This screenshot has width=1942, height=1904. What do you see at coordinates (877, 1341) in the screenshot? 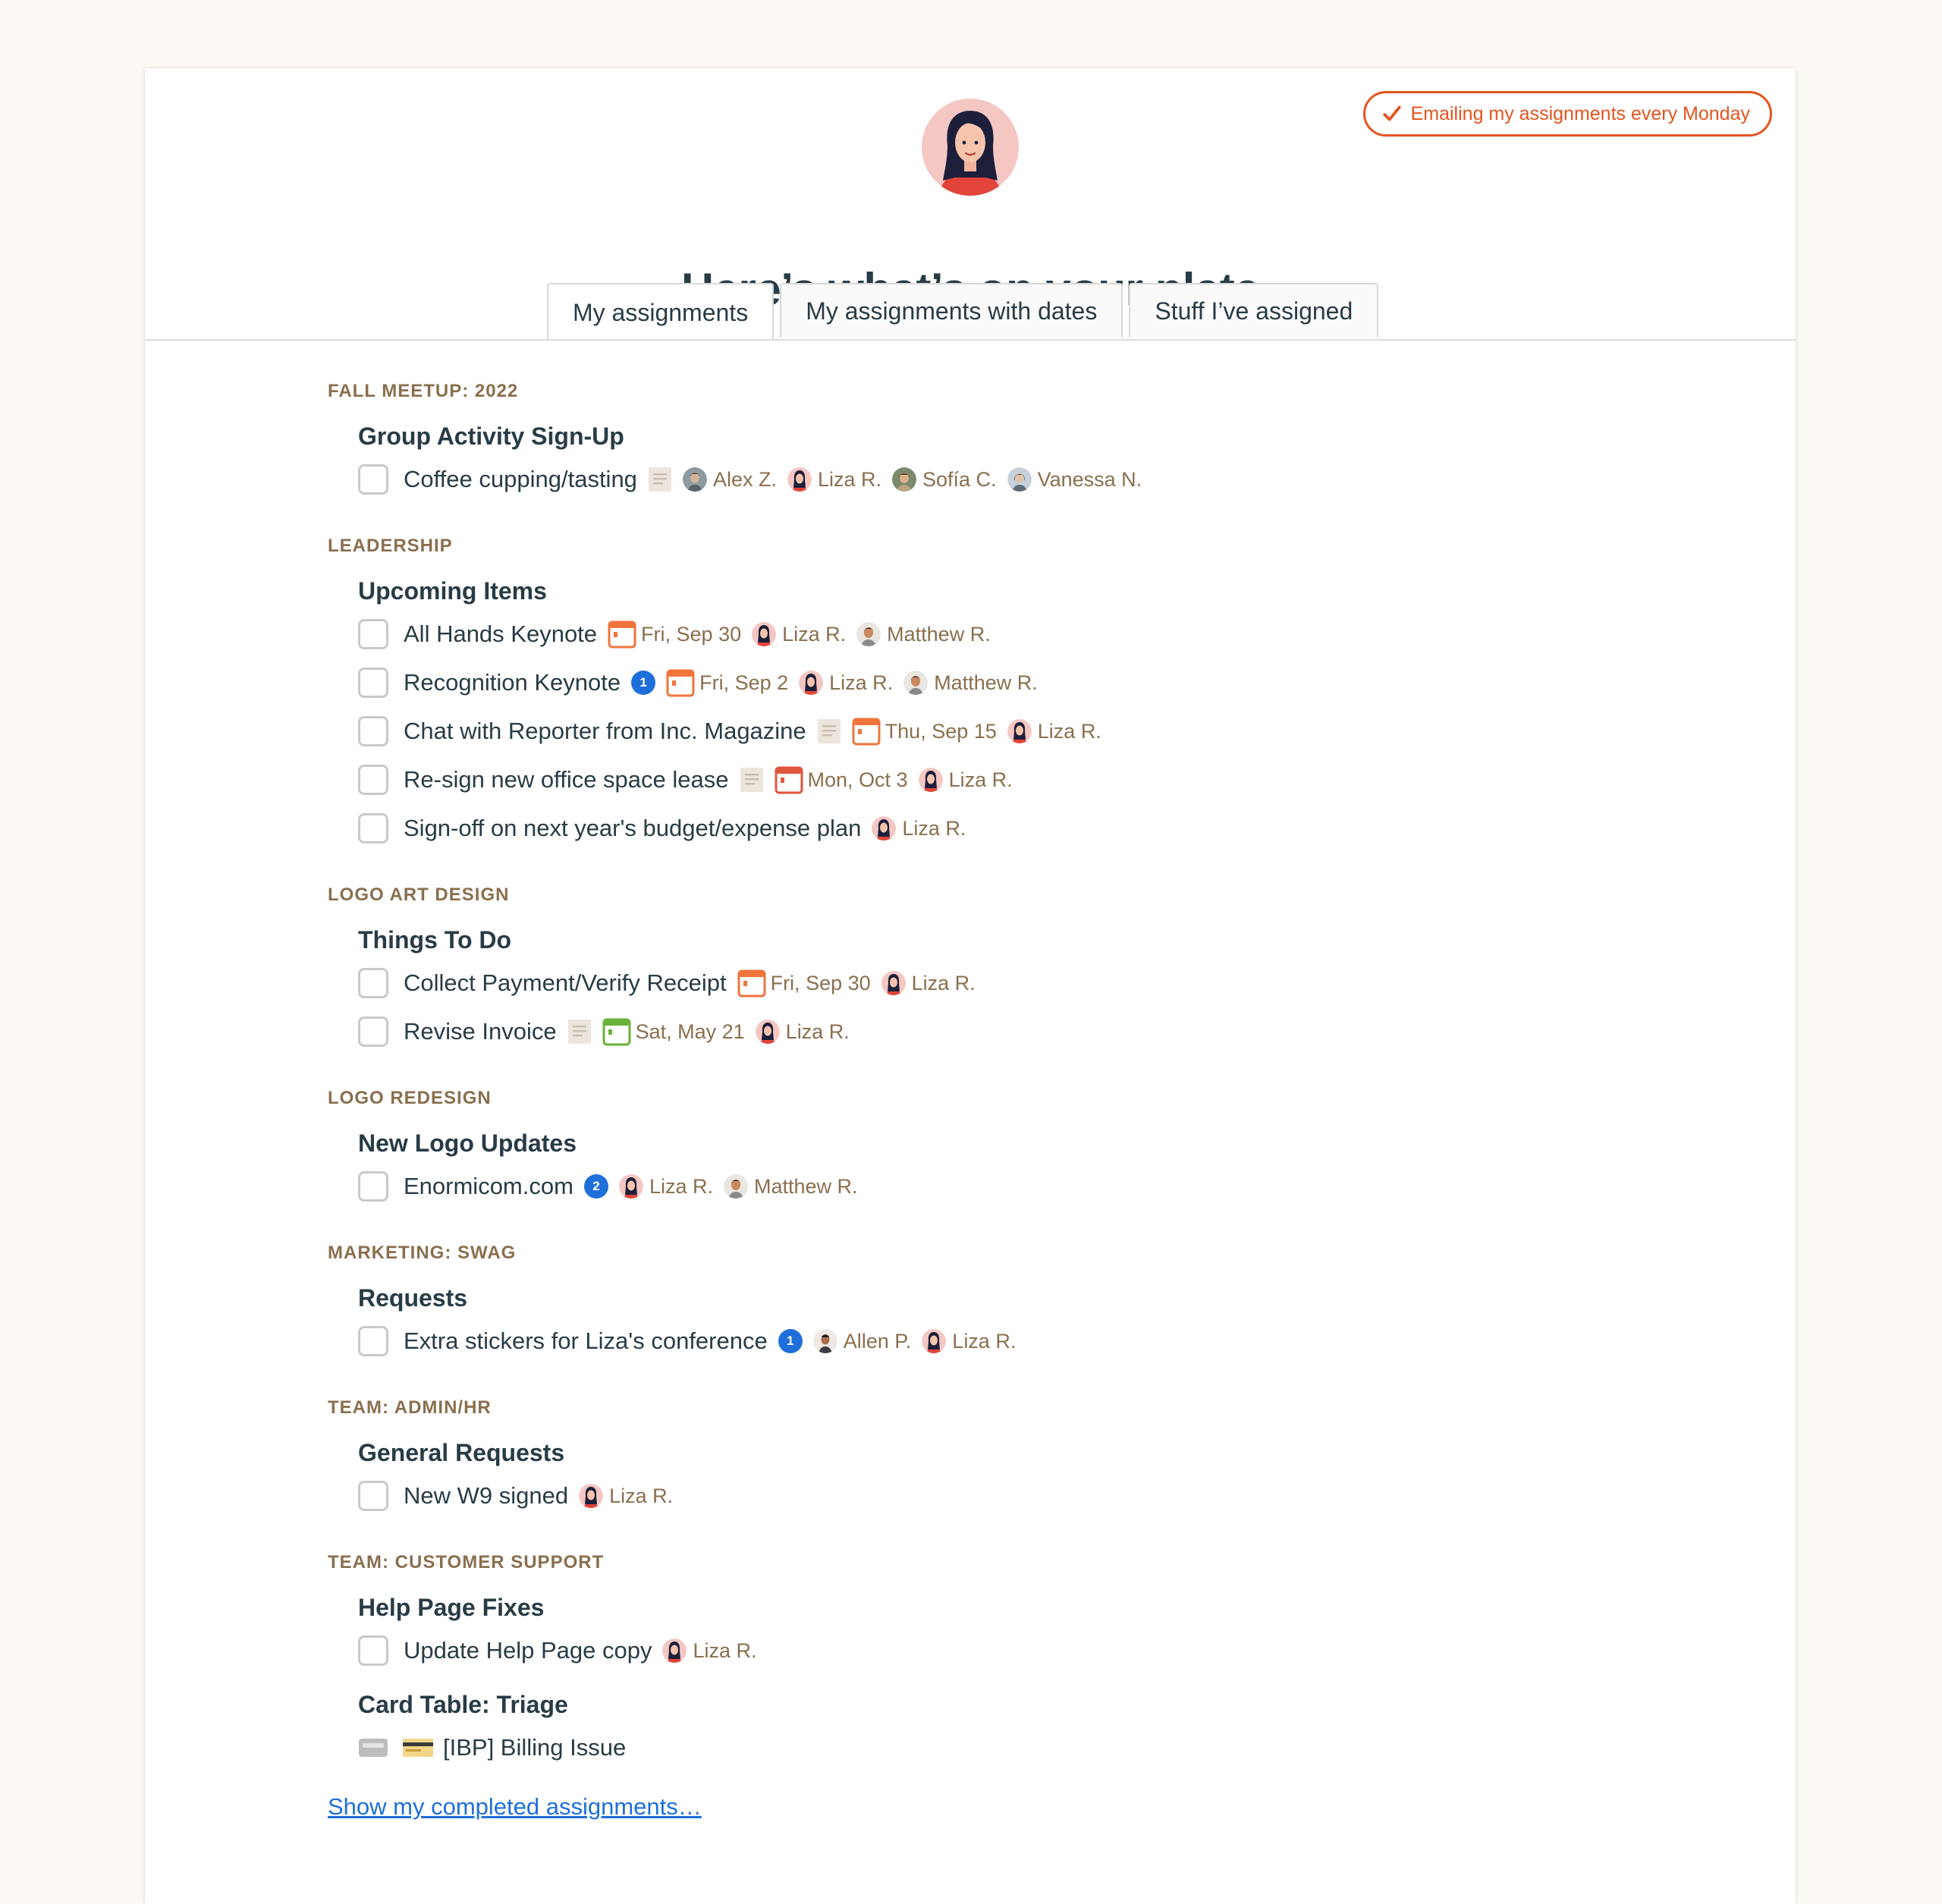
I see `assignee-name: Allen P.` at bounding box center [877, 1341].